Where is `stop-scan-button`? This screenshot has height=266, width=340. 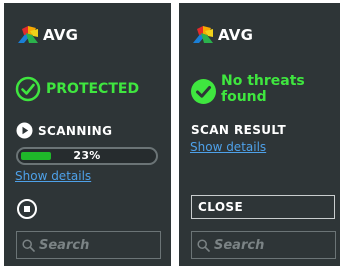 stop-scan-button is located at coordinates (27, 209).